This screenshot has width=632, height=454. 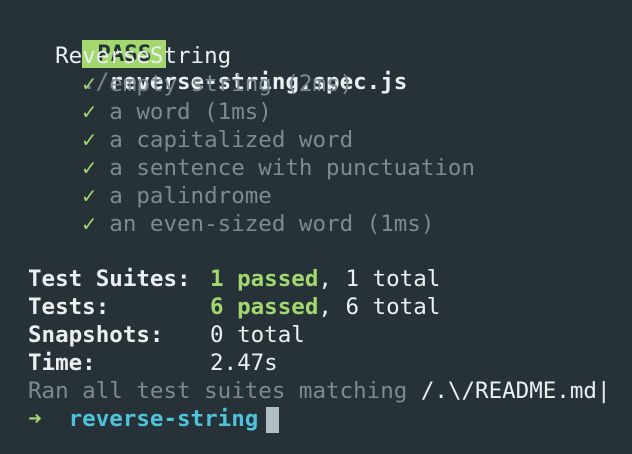 What do you see at coordinates (109, 279) in the screenshot?
I see `summary-label: Test Suites:` at bounding box center [109, 279].